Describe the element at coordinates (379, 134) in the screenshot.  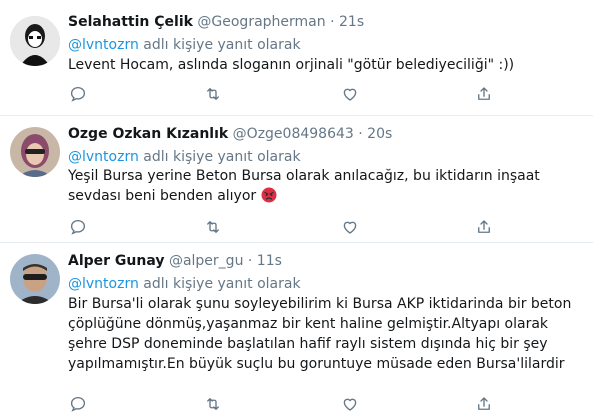
I see `timestamp: 20s` at that location.